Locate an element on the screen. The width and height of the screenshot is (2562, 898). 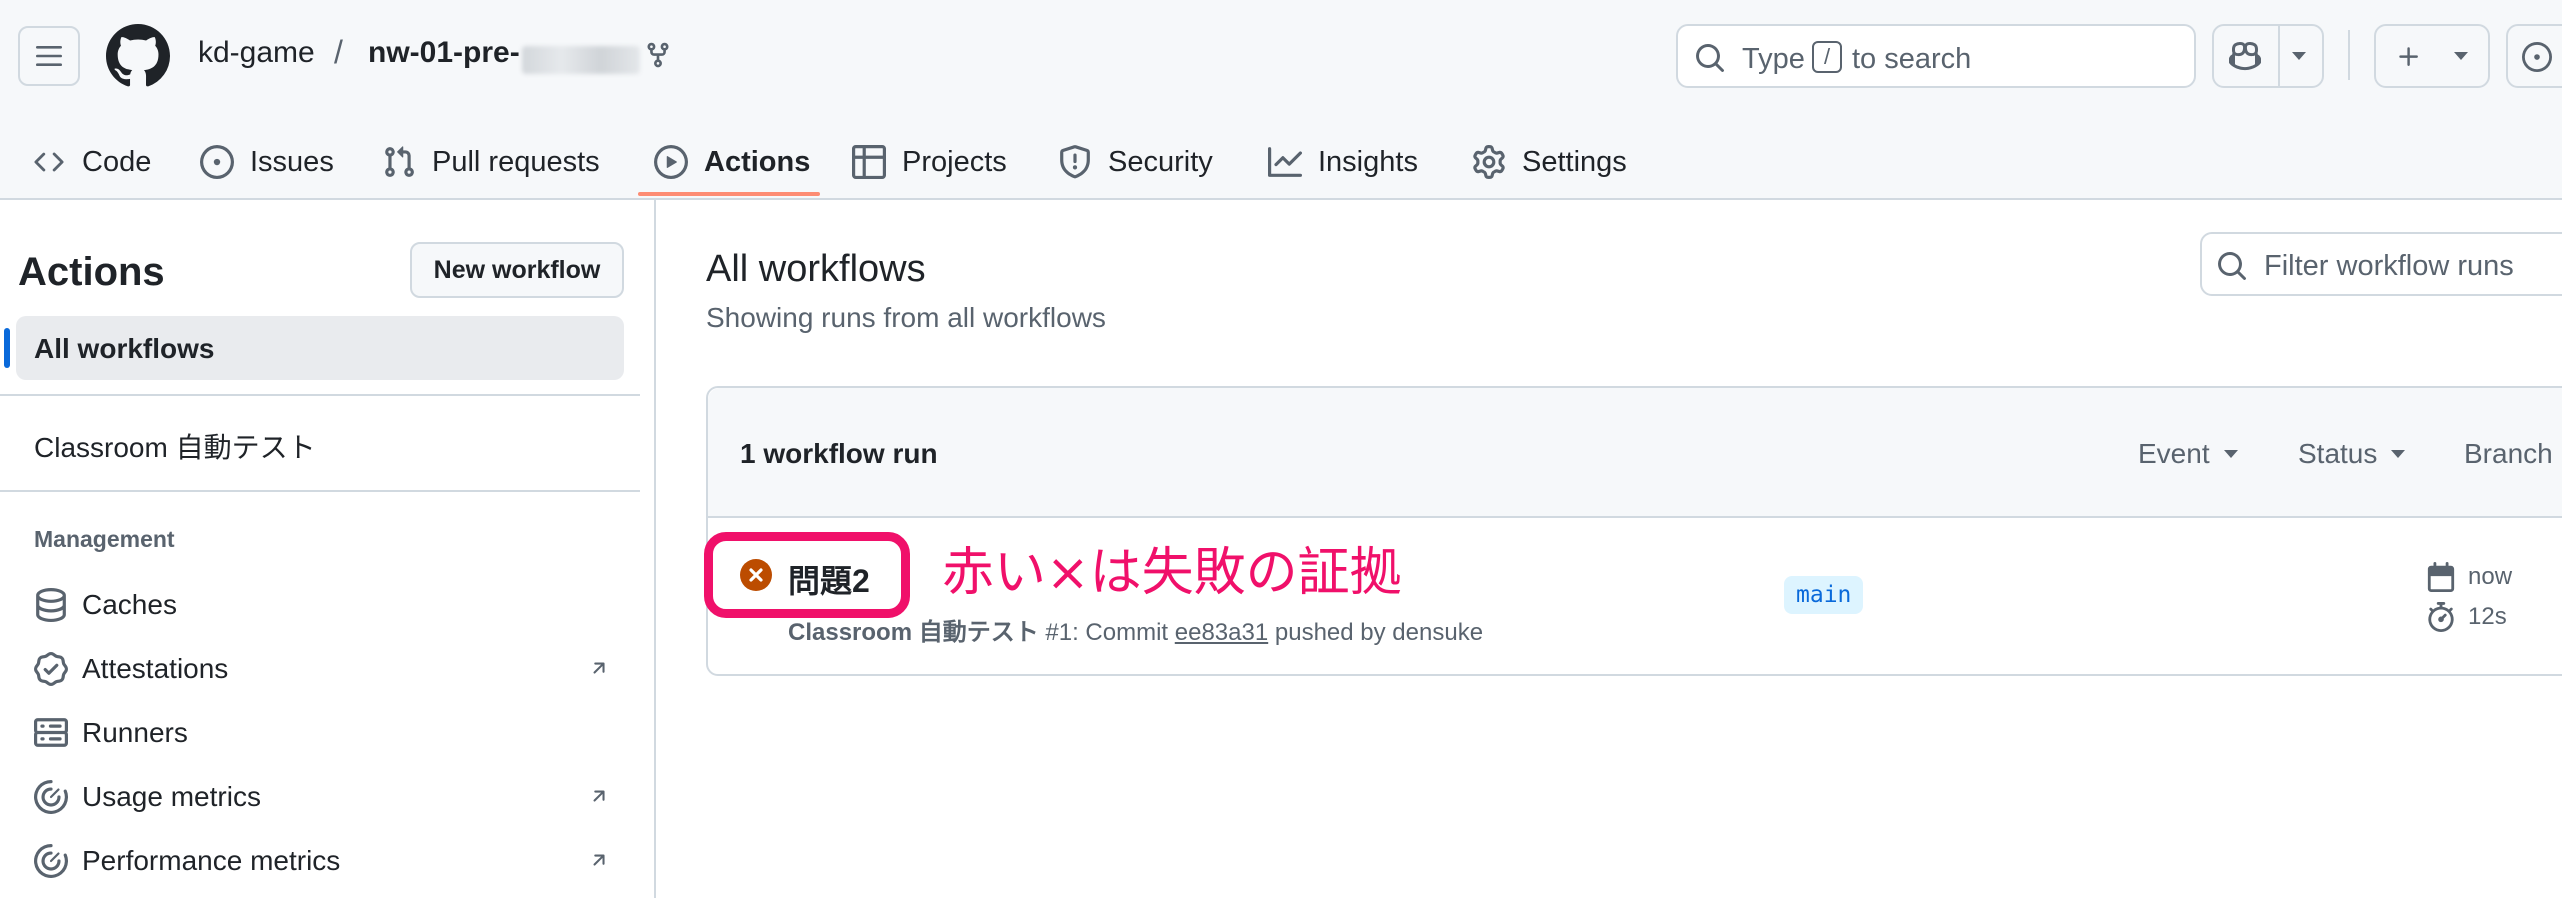
sidebar-title: Actions is located at coordinates (91, 272).